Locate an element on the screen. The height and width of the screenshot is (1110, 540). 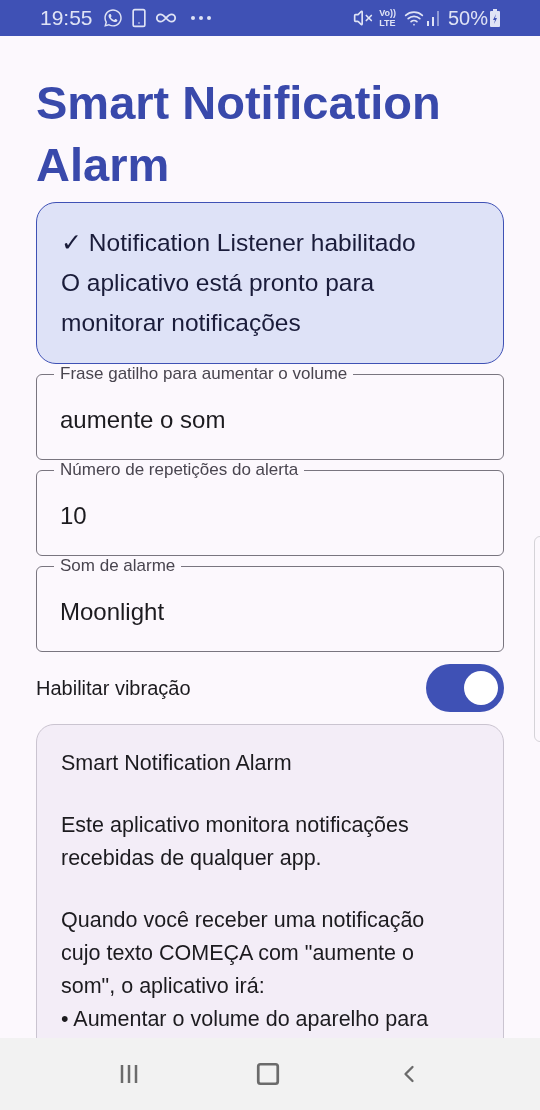
chat-icon is located at coordinates (112, 18).